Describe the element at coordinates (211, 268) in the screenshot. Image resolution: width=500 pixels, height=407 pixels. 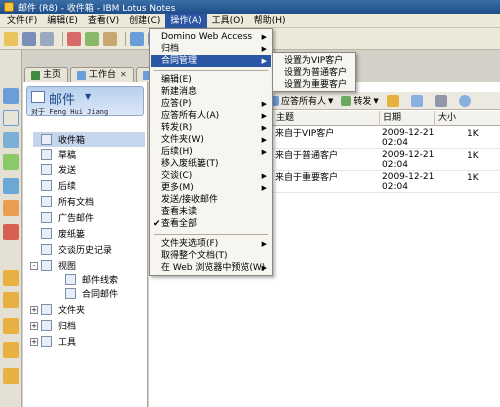
I see `menu-item-preview-in-browser: 在 Web 浏览器中预览(W) ▶` at that location.